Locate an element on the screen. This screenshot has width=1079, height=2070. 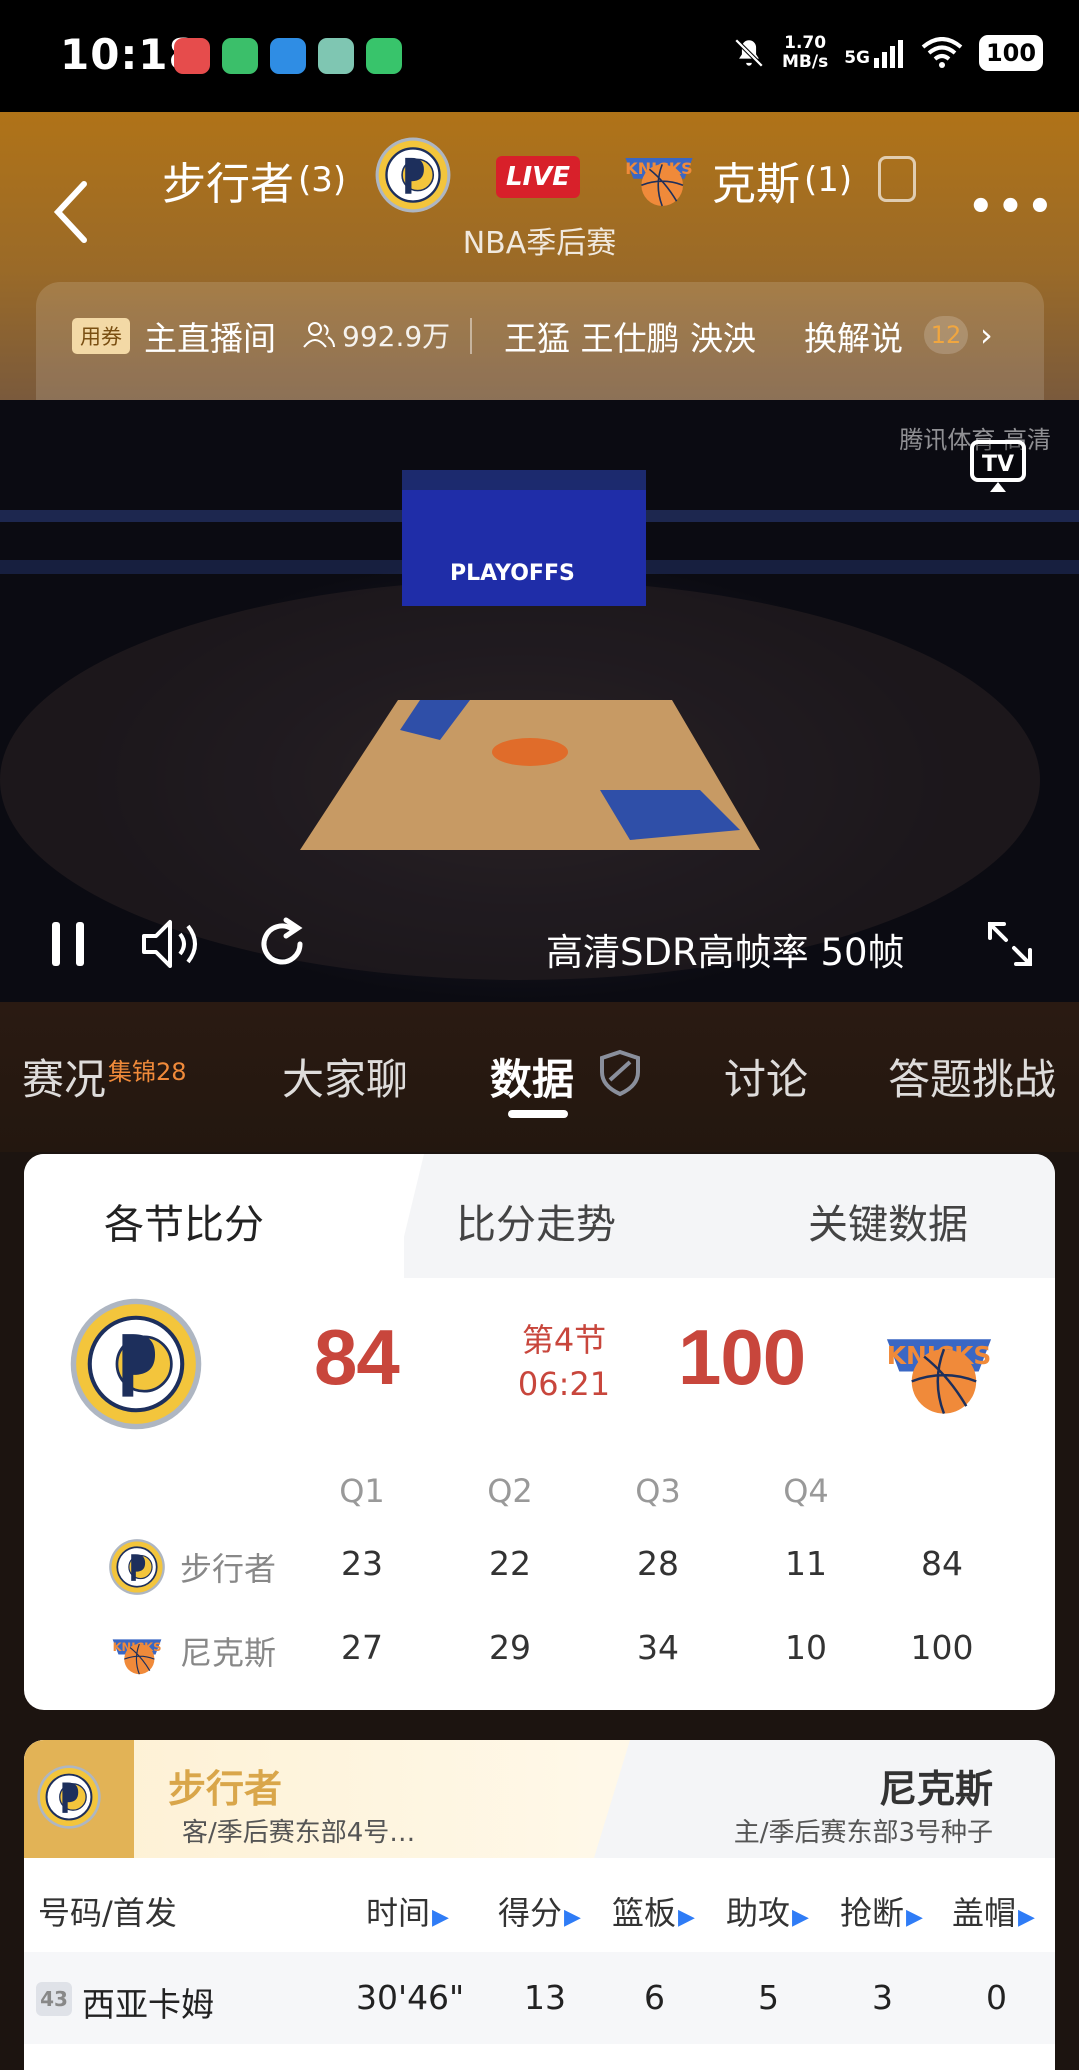
subtab-key-stats: 关键数据 is located at coordinates (888, 1221).